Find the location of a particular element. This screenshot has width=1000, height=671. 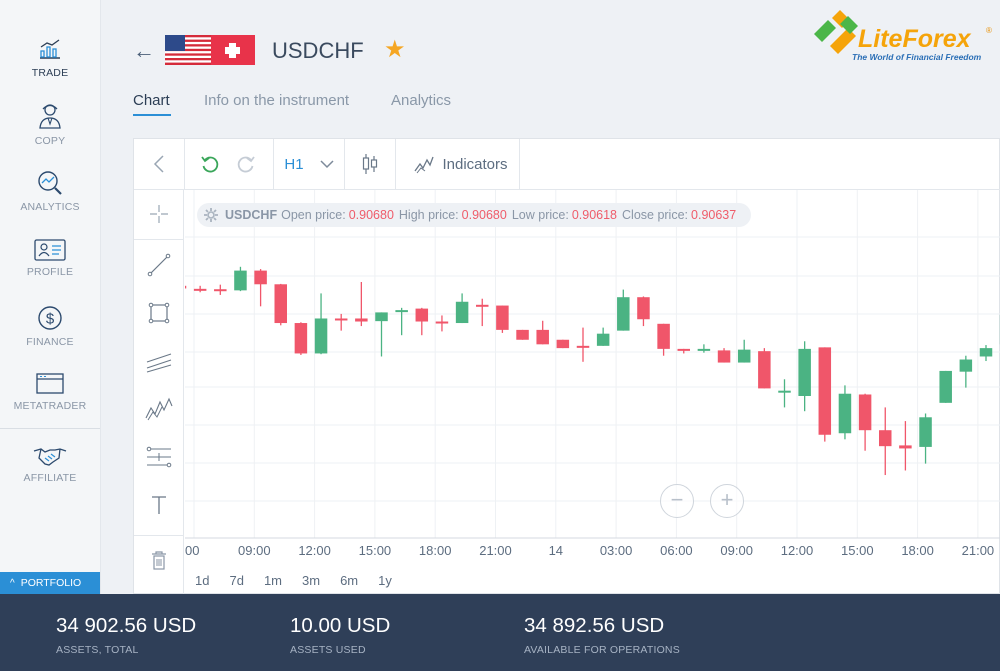

rectangle-tool is located at coordinates (159, 313).